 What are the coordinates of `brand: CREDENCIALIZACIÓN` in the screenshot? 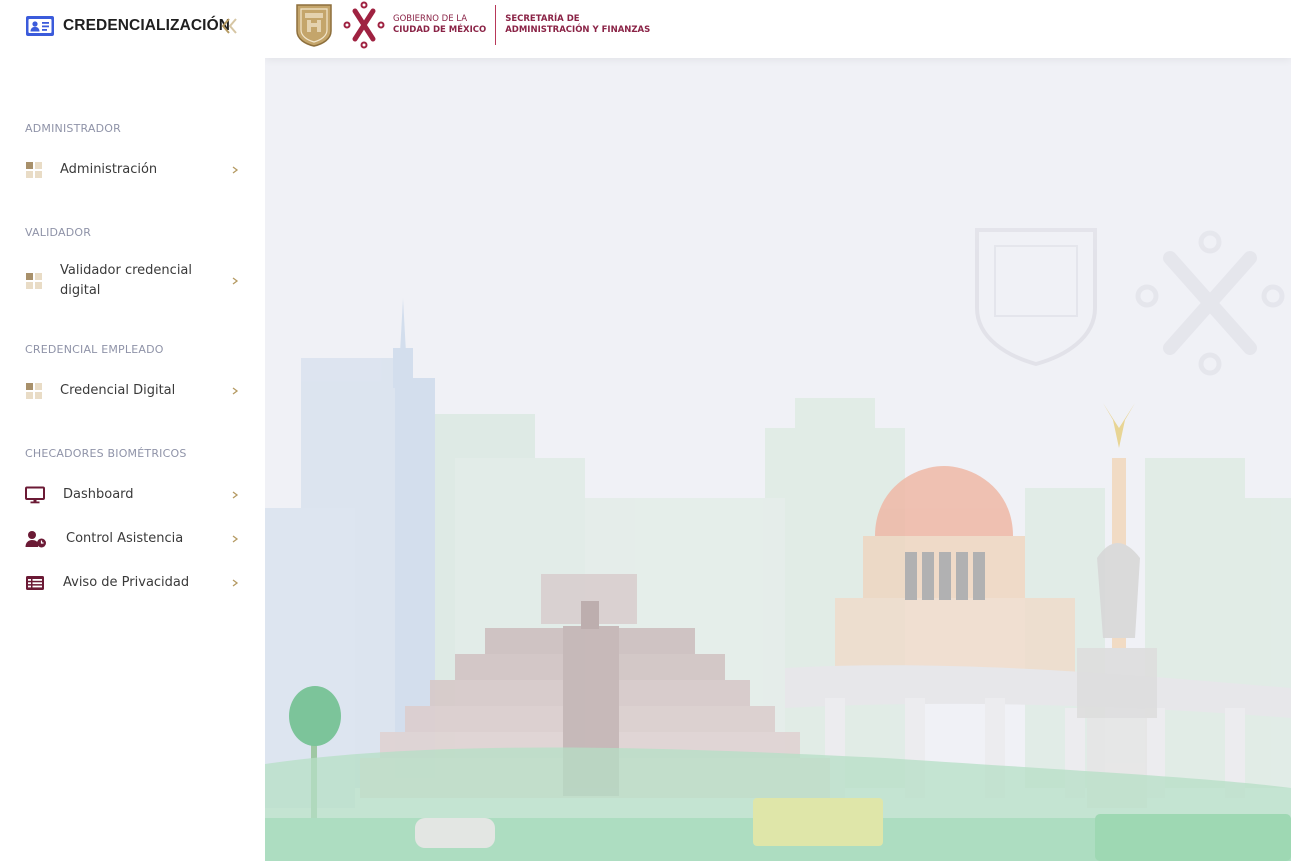 It's located at (127, 26).